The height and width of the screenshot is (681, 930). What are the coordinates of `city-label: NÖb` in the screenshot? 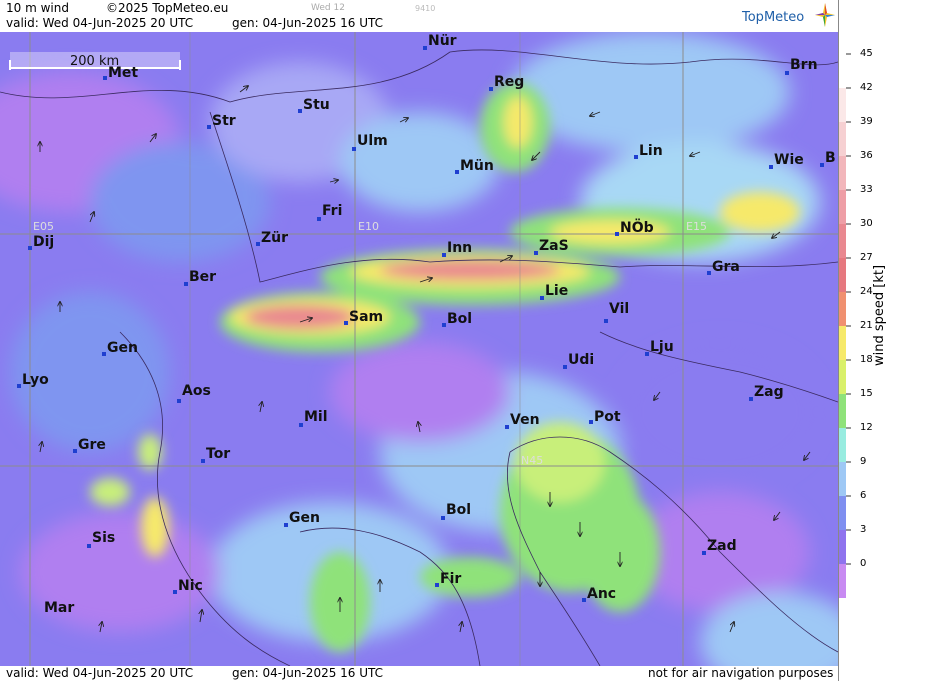 It's located at (637, 227).